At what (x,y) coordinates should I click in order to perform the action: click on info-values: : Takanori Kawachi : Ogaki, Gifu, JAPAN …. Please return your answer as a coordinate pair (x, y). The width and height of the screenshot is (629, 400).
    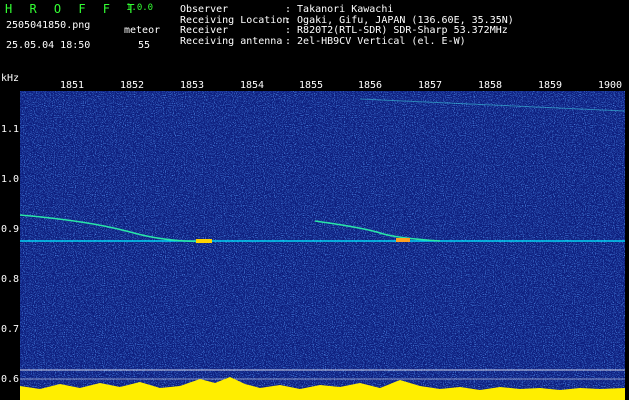
    Looking at the image, I should click on (399, 25).